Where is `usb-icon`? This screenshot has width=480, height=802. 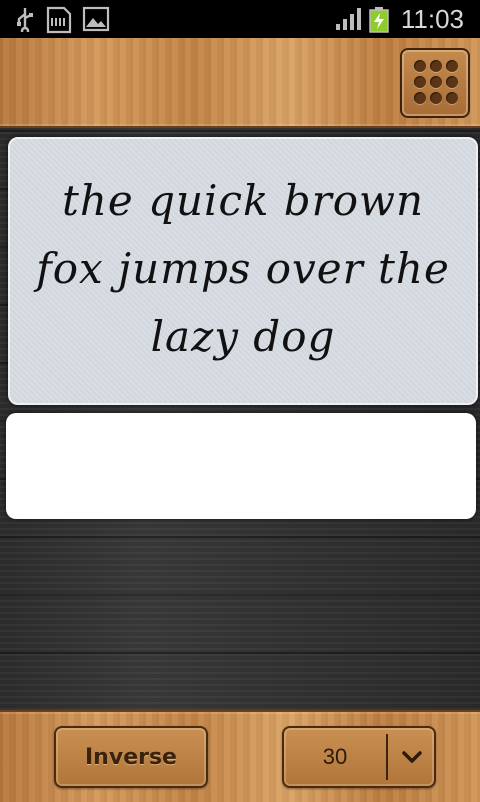 usb-icon is located at coordinates (25, 21).